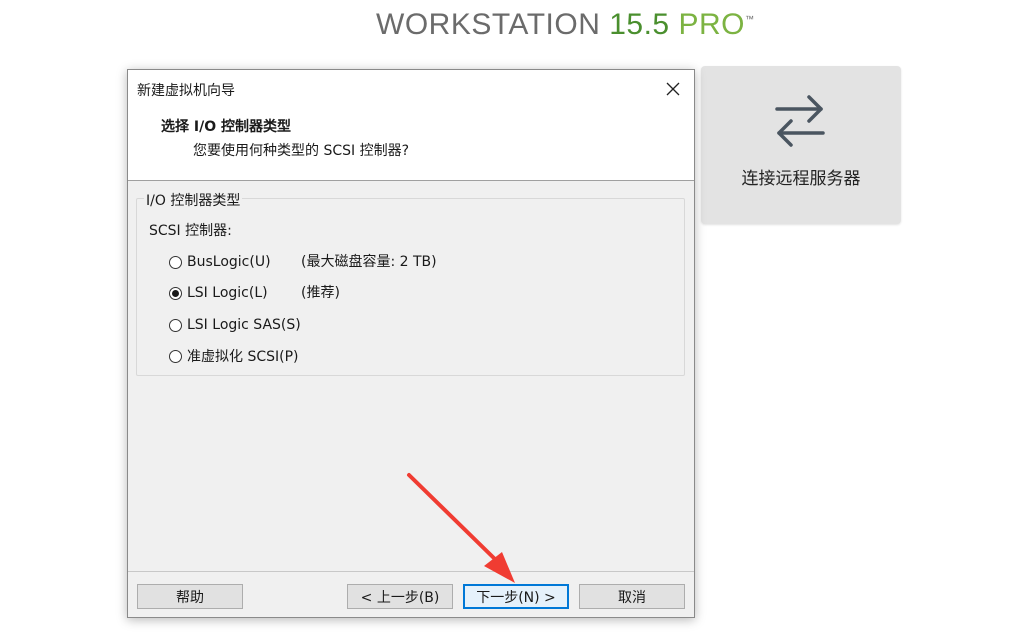  I want to click on page-subheading: 您要使用何种类型的 SCSI 控制器?, so click(301, 151).